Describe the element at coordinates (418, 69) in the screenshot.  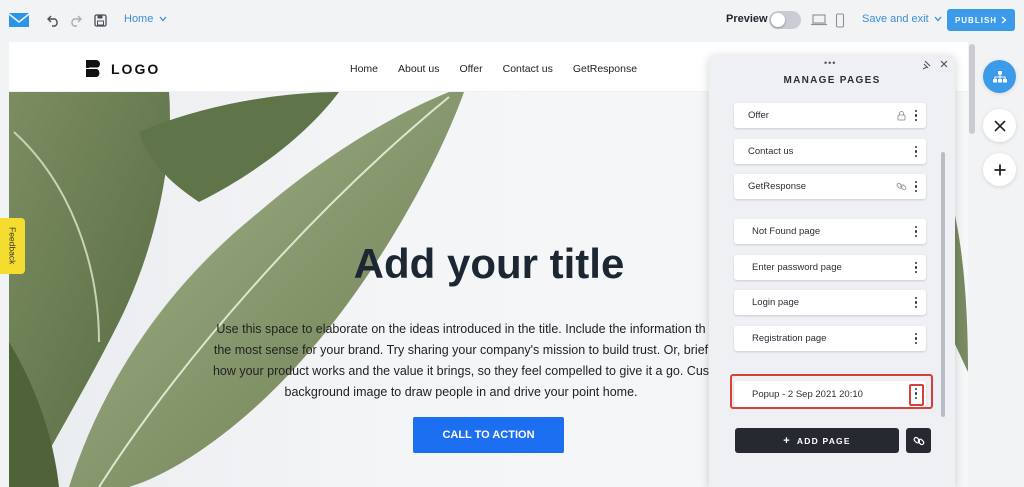
I see `nav-about-us: About us` at that location.